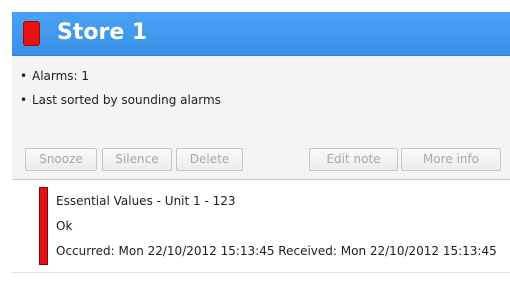 The image size is (510, 300). What do you see at coordinates (261, 272) in the screenshot?
I see `list-divider` at bounding box center [261, 272].